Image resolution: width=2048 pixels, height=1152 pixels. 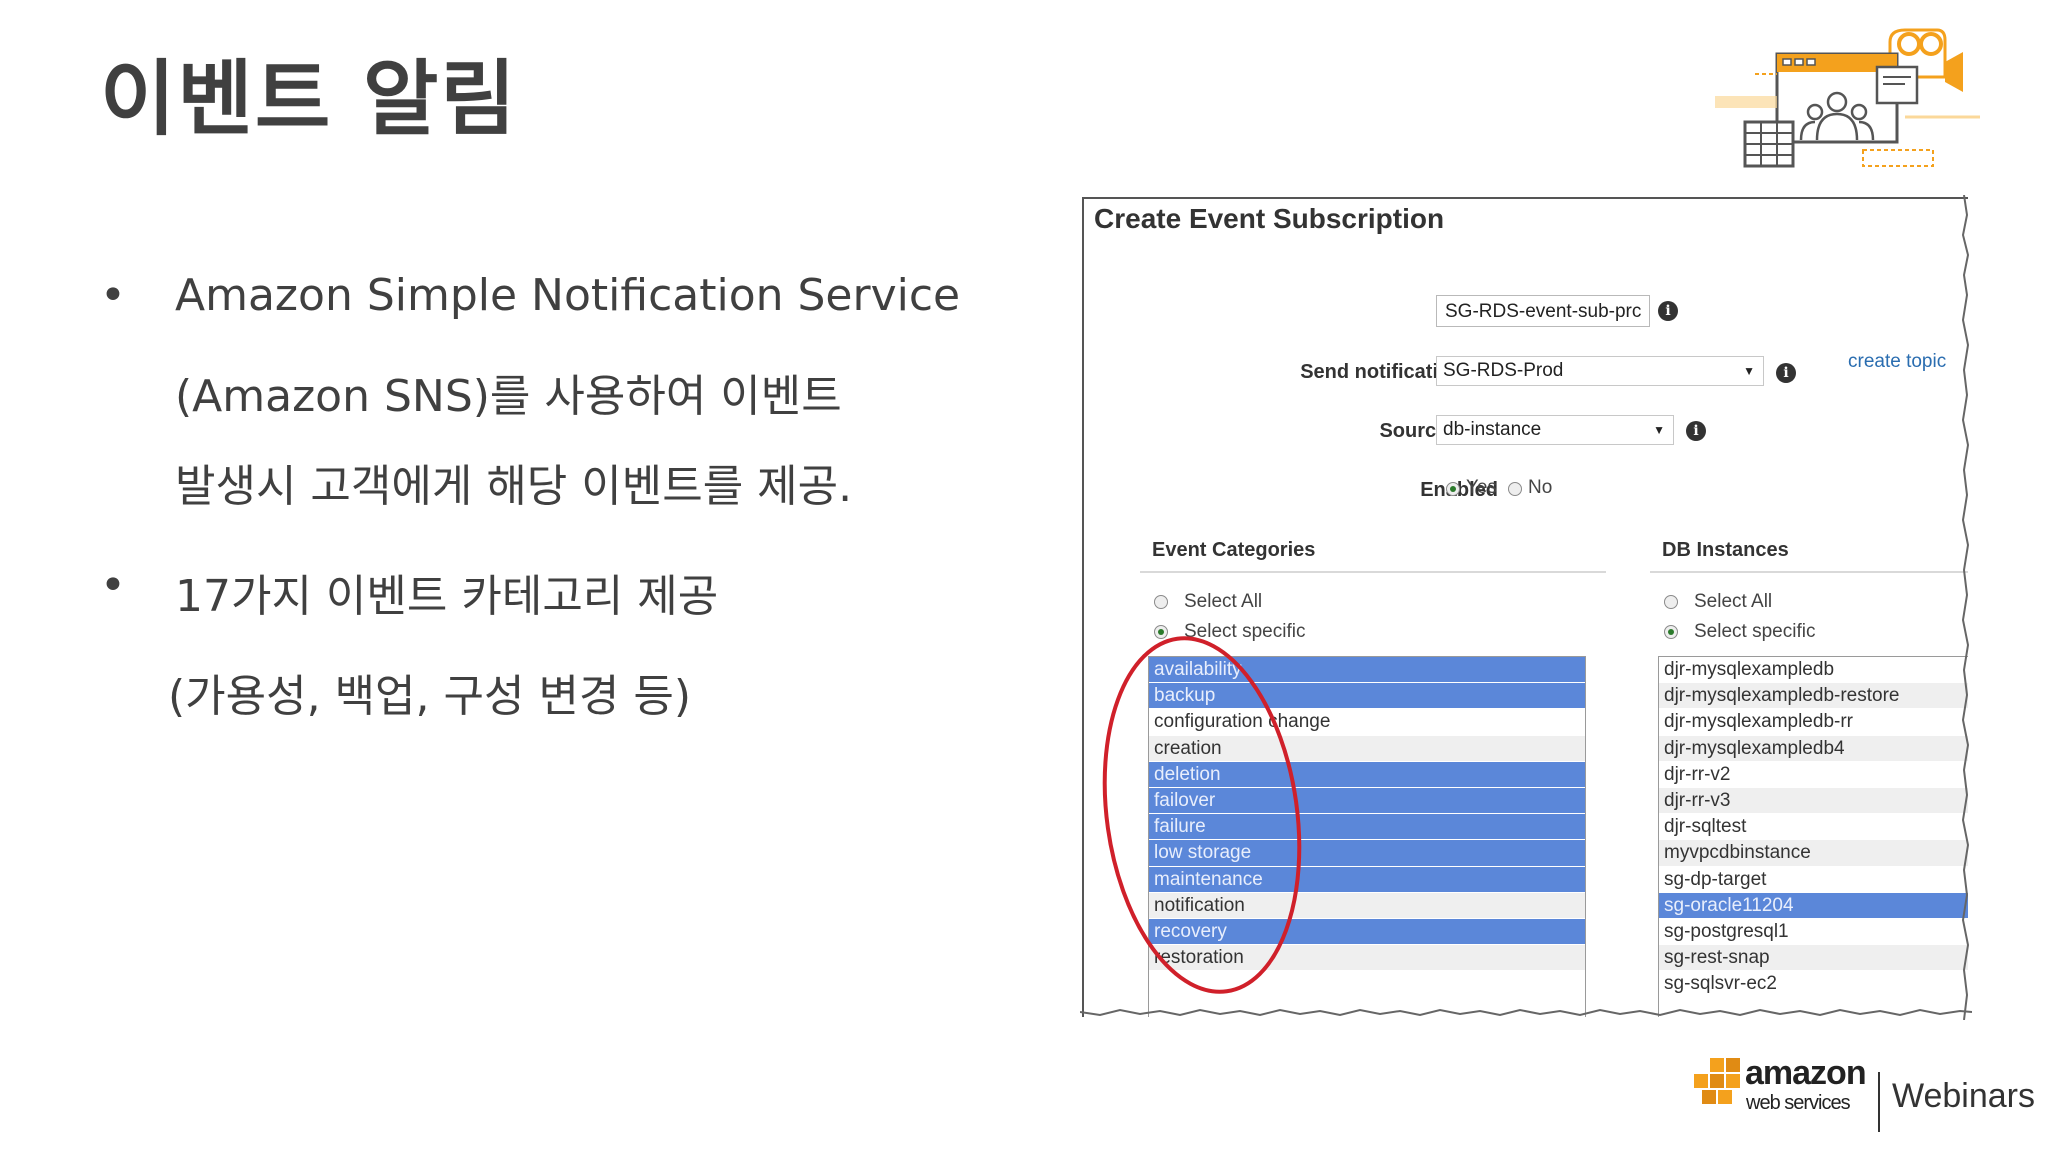 I want to click on enabled-yes-label: Yes, so click(x=1481, y=487).